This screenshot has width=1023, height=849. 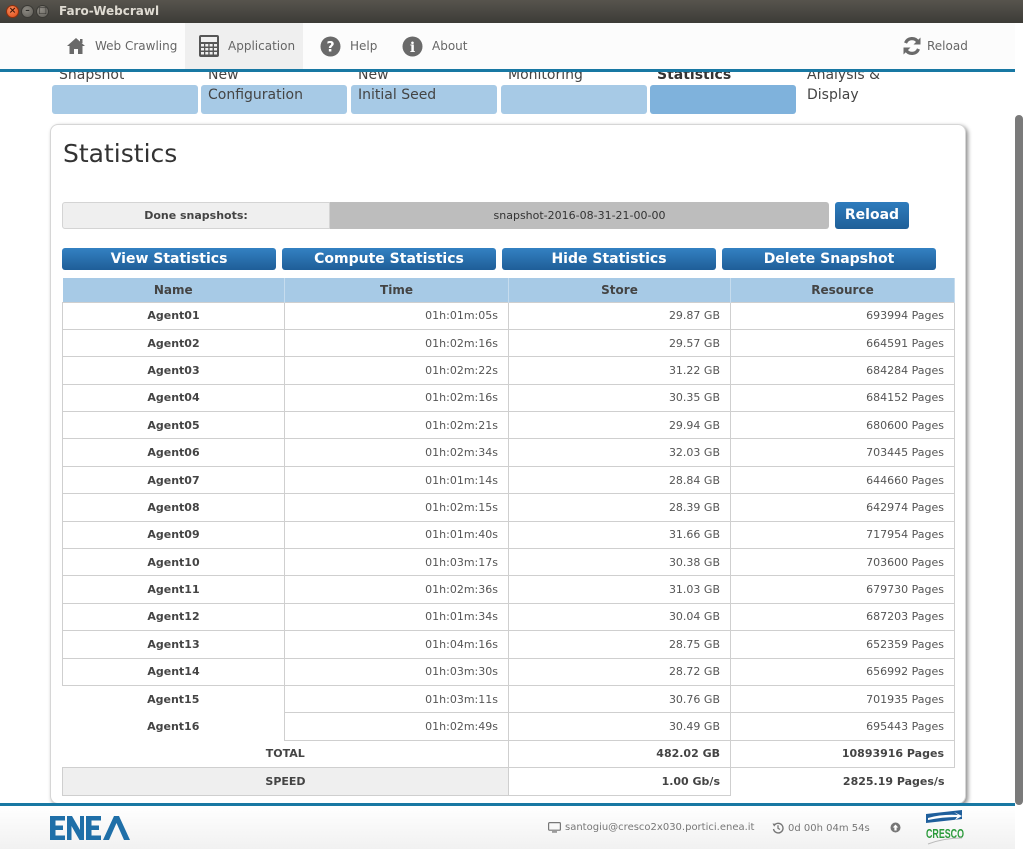 What do you see at coordinates (509, 754) in the screenshot?
I see `total-row: TOTAL 482.02 GB 10893916 Pages` at bounding box center [509, 754].